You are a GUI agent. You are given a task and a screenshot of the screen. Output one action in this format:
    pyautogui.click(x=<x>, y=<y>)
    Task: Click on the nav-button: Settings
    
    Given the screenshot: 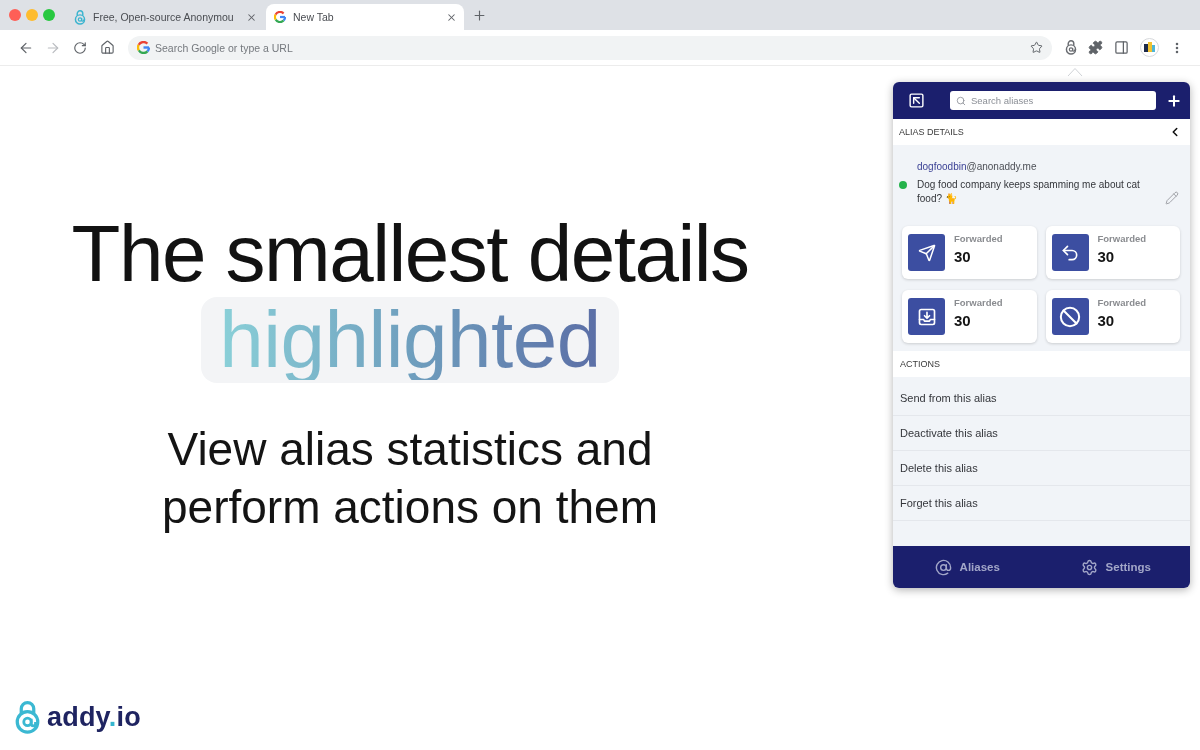 What is the action you would take?
    pyautogui.click(x=1115, y=567)
    